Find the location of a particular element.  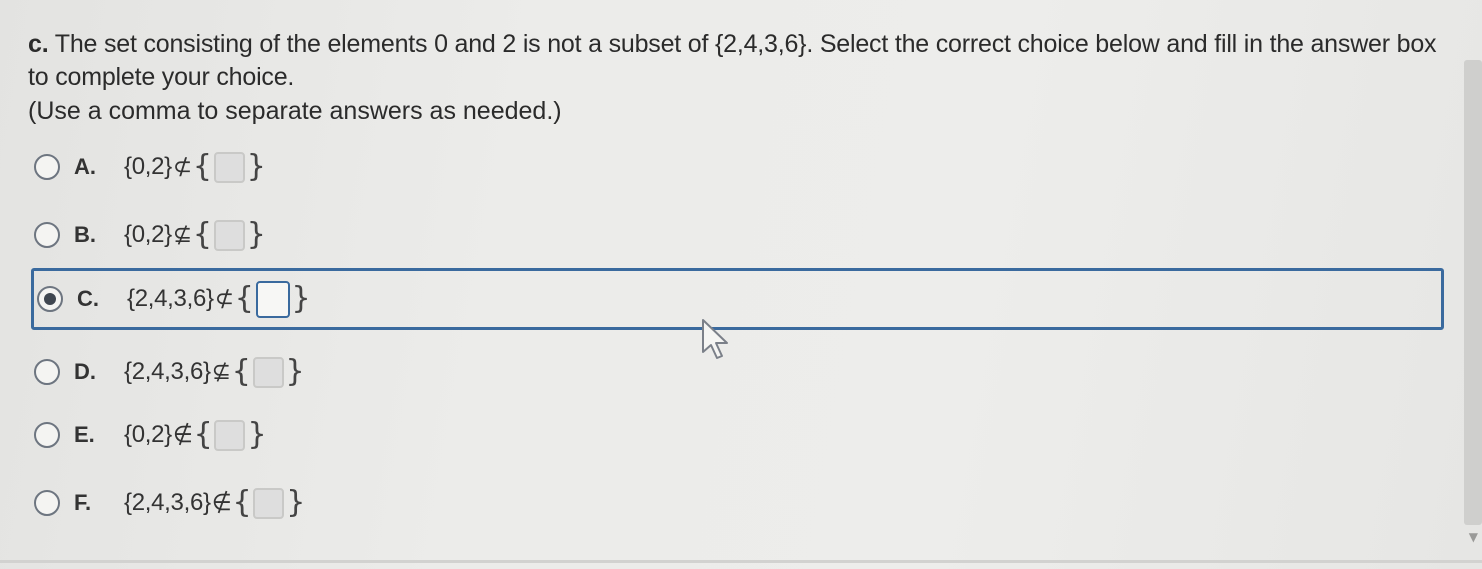

choice-a: A. {0,2} ⊄ { } is located at coordinates (150, 167).